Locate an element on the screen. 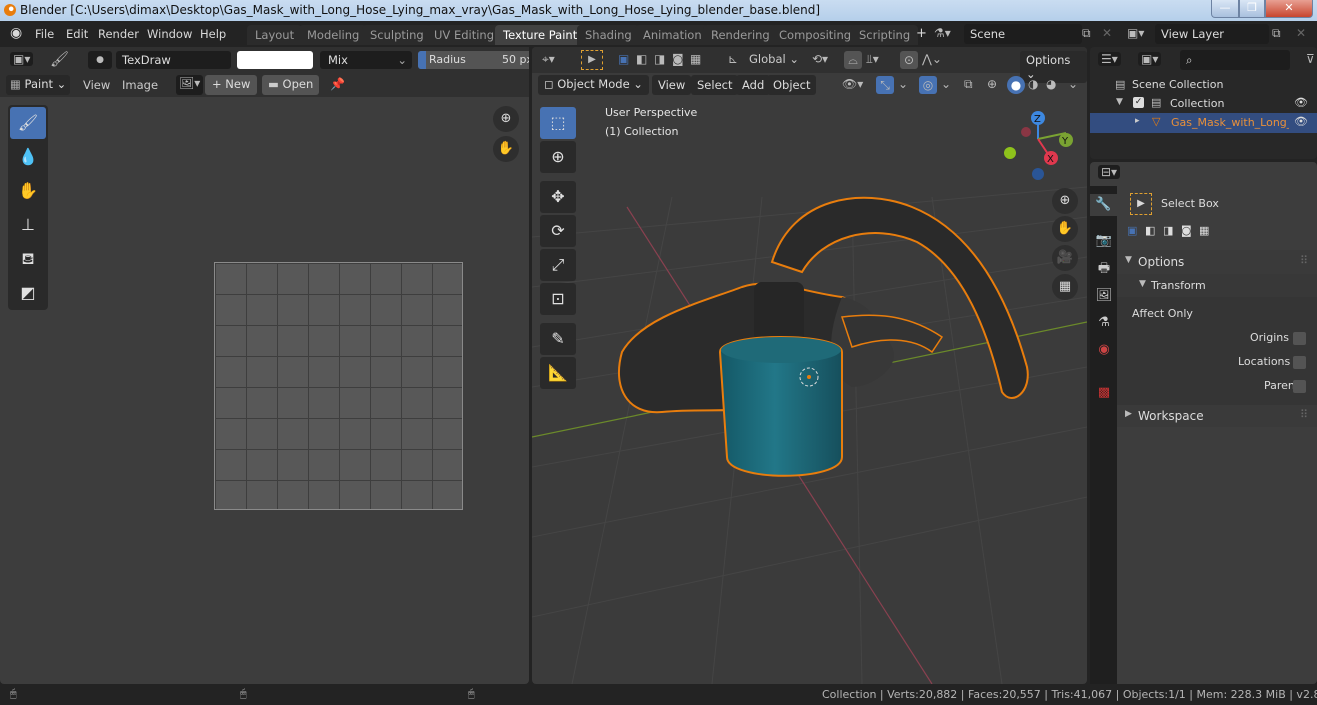 The height and width of the screenshot is (705, 1317). close-button: ✕ is located at coordinates (1289, 9).